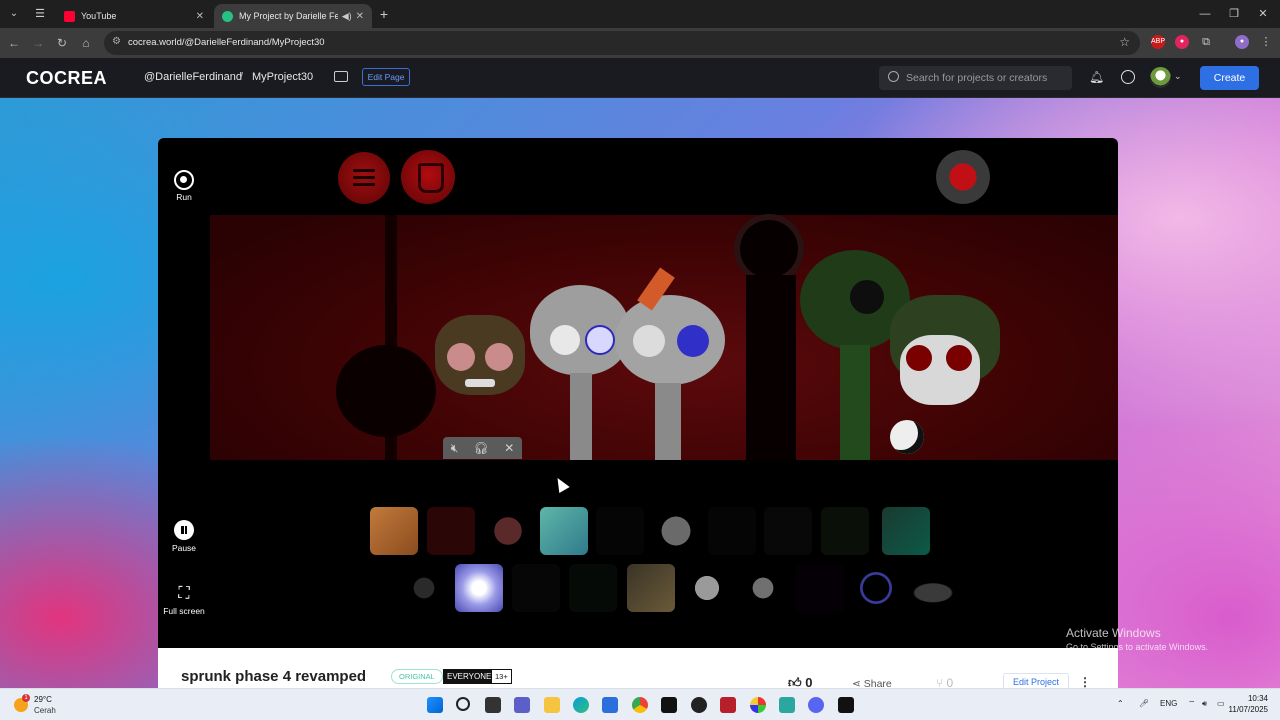 This screenshot has height=720, width=1280. I want to click on bookmark-star-icon: ☆, so click(1124, 42).